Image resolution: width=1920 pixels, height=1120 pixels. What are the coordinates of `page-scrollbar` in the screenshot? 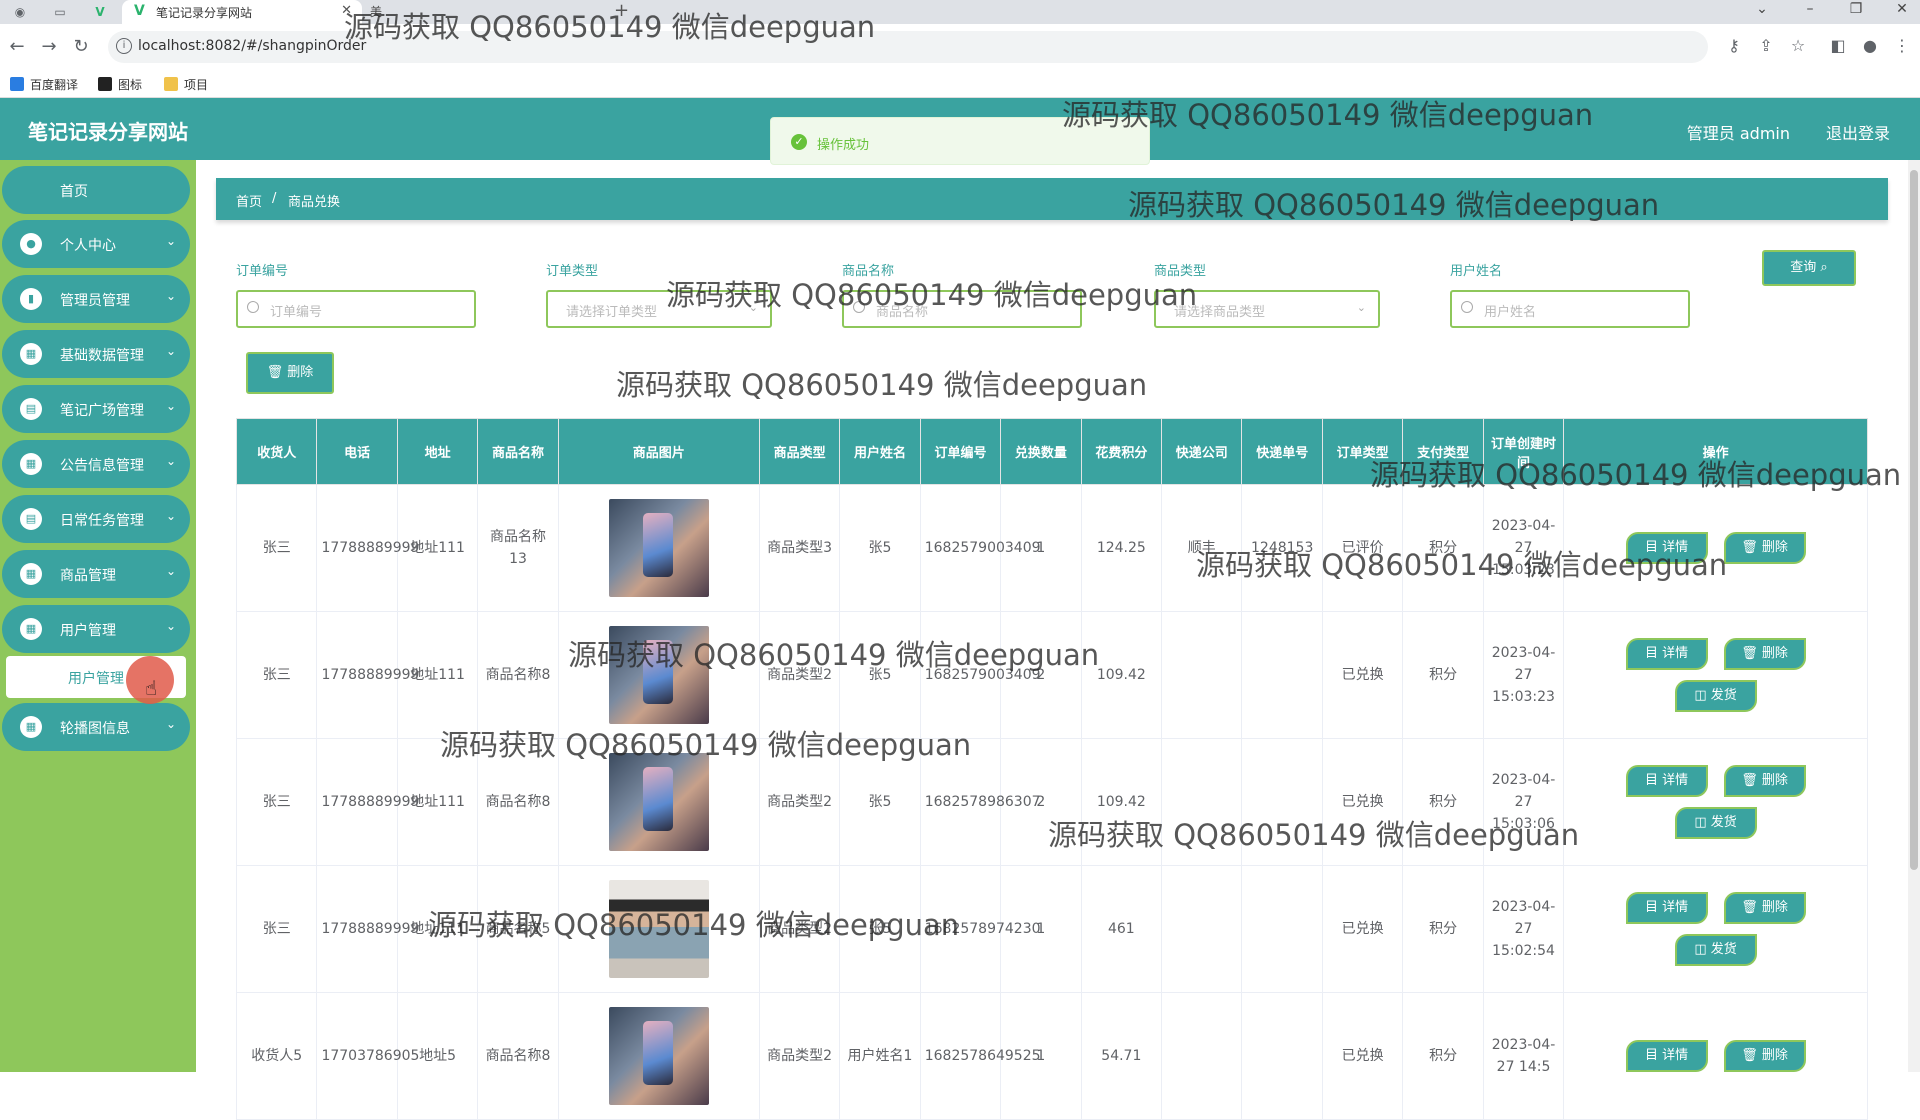 It's located at (1914, 616).